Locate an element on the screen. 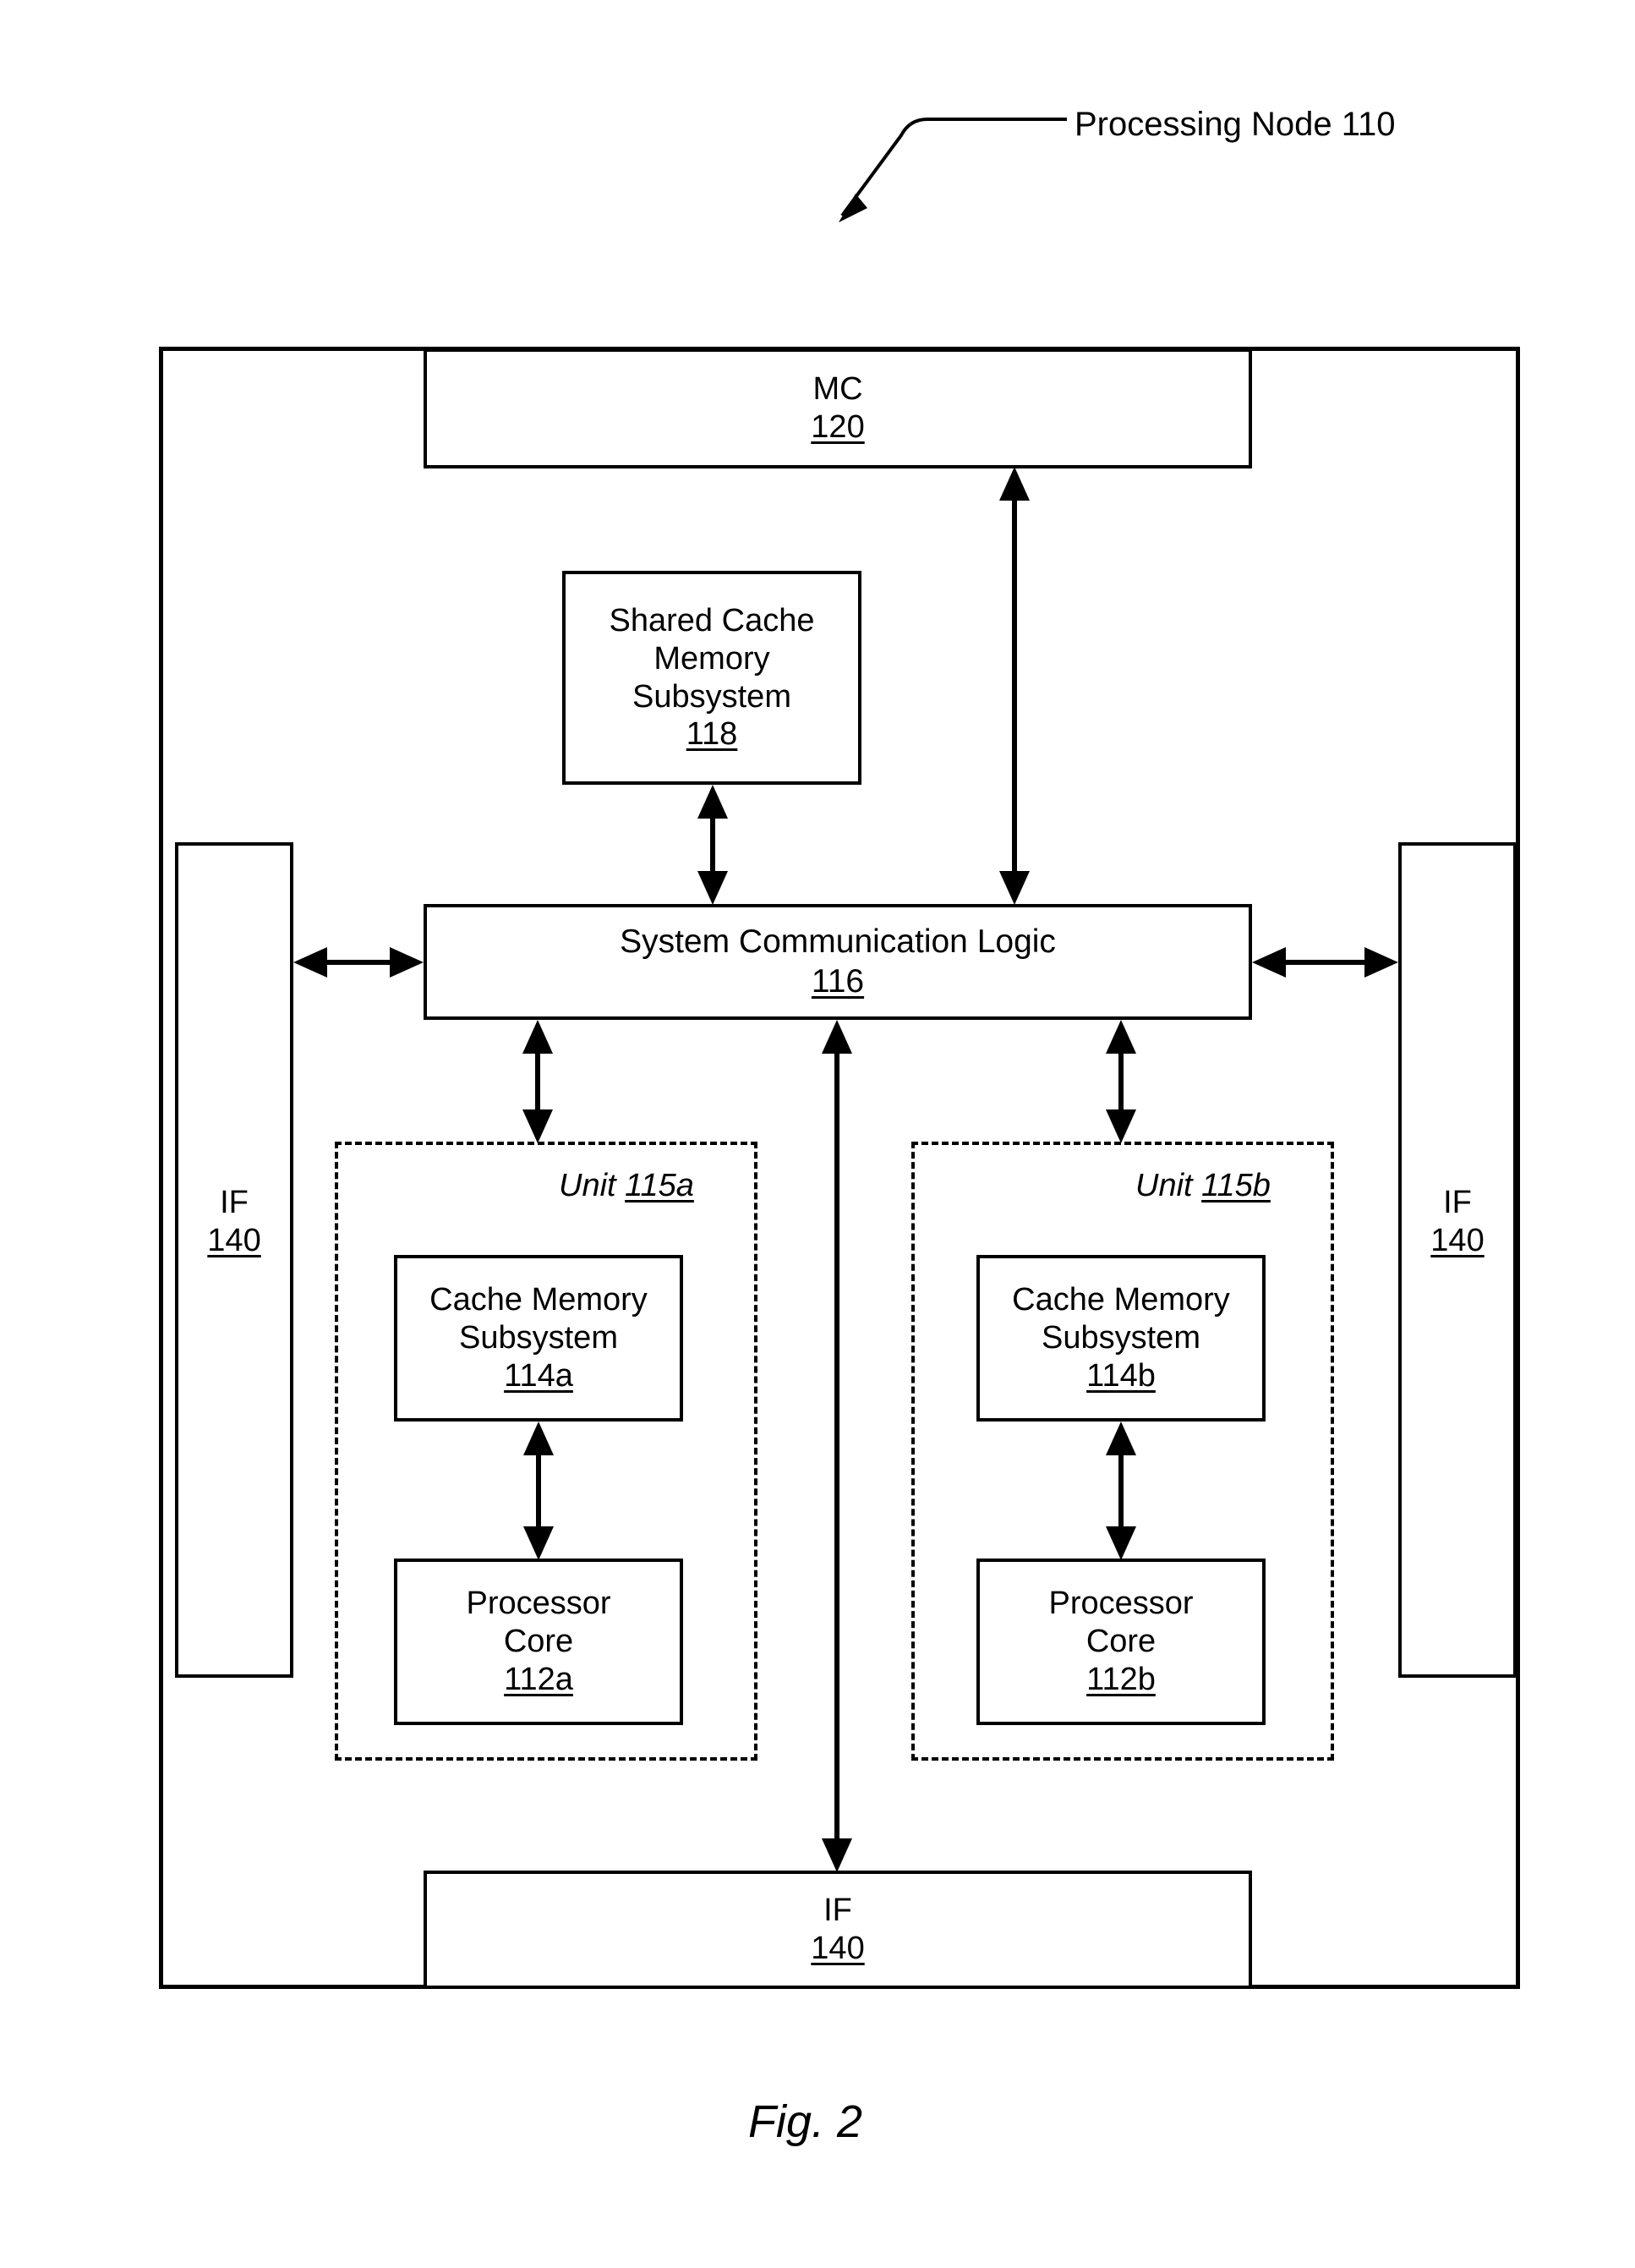 This screenshot has width=1635, height=2268. shared-cache-line3: Subsystem is located at coordinates (711, 696).